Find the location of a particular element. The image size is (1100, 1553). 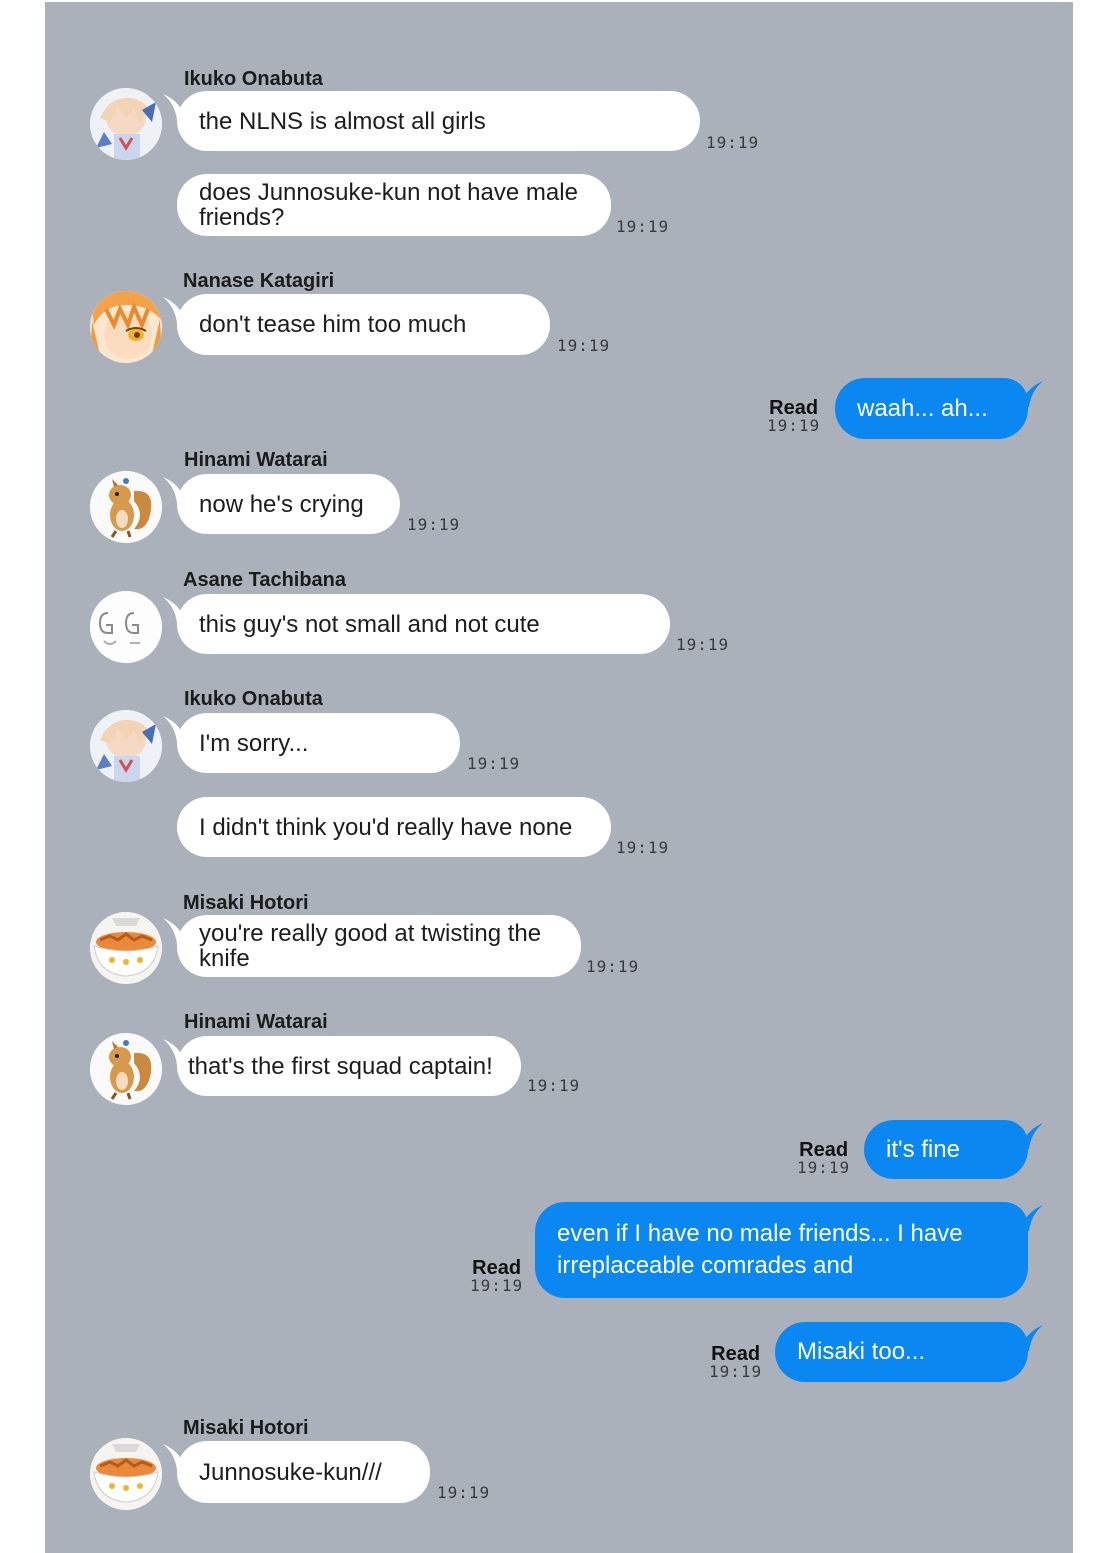

message-text: Junnosuke-kun/// is located at coordinates (290, 1472).